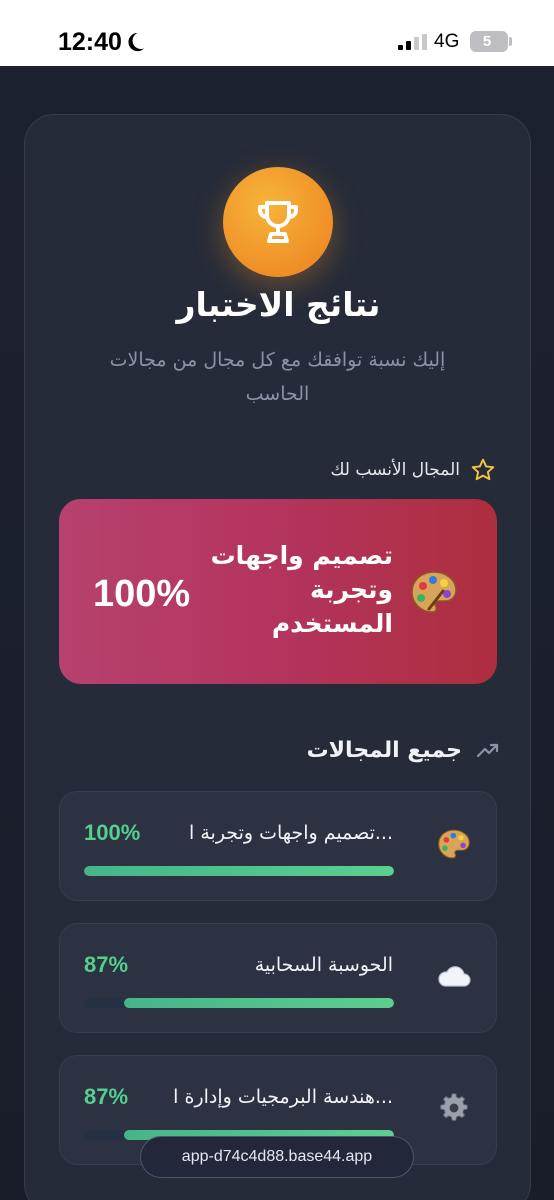 This screenshot has height=1200, width=554. I want to click on all-fields-header: جميع المجالات, so click(403, 750).